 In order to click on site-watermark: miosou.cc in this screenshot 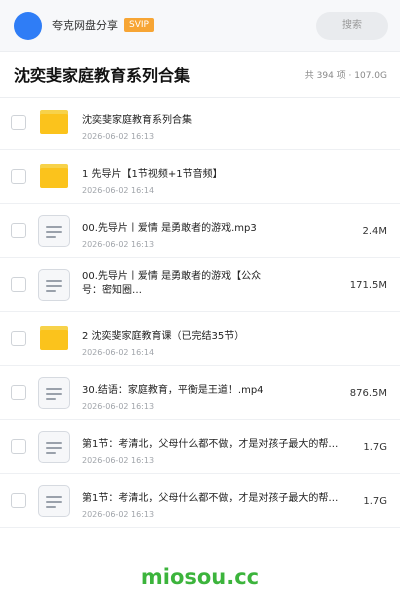, I will do `click(200, 577)`.